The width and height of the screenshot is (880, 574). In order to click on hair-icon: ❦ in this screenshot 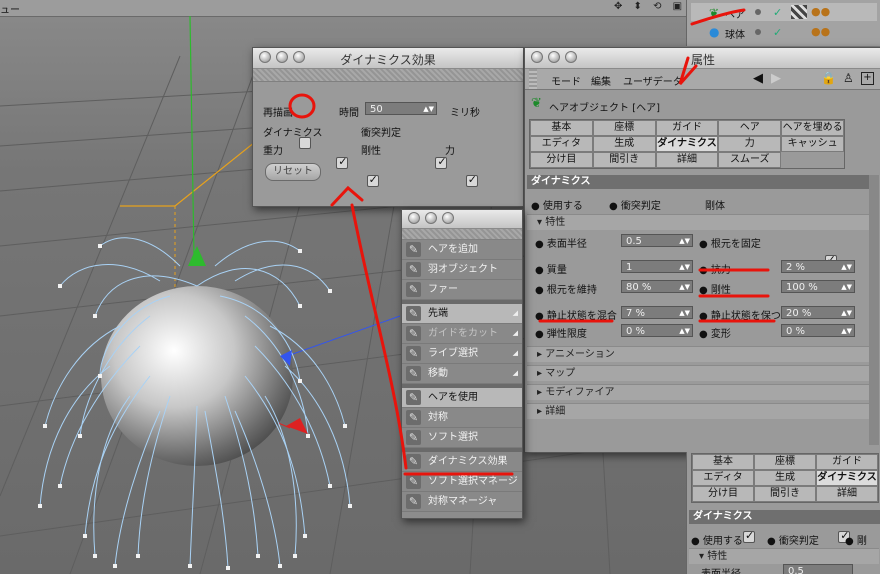, I will do `click(714, 13)`.